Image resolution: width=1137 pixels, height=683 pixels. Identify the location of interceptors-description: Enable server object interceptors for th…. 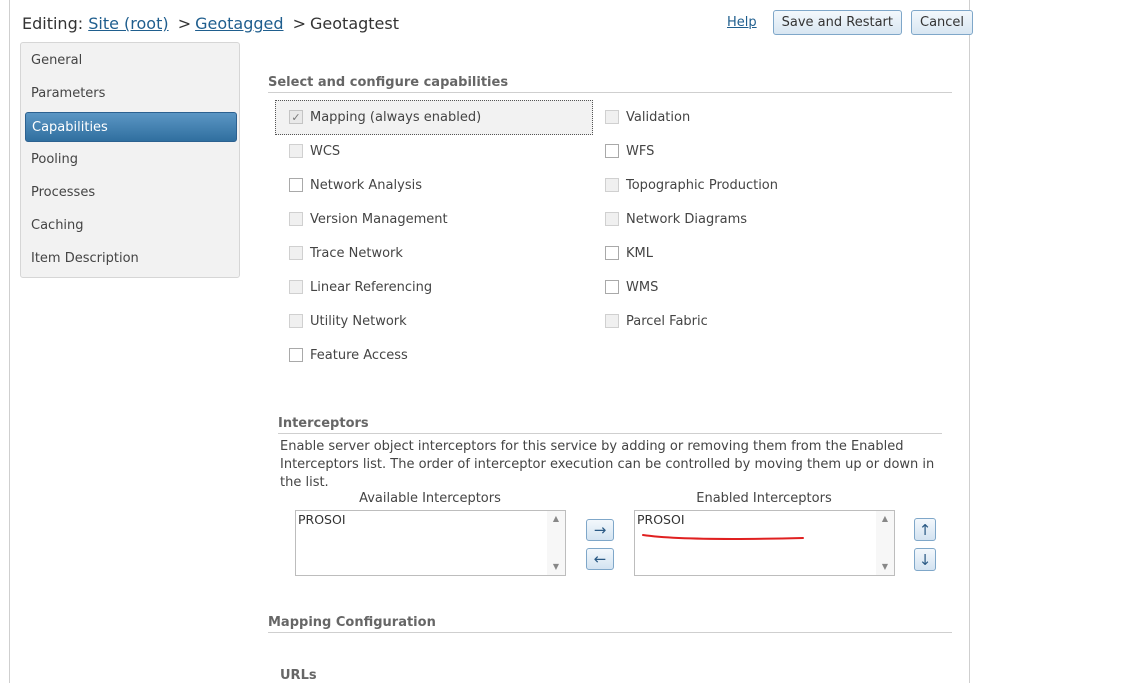
(607, 464).